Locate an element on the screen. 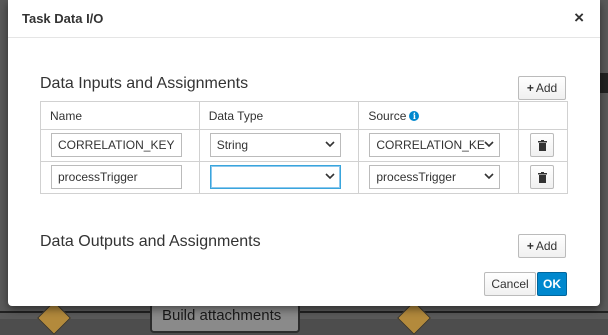 The width and height of the screenshot is (608, 335). dialog-header: Task Data I/O × is located at coordinates (304, 19).